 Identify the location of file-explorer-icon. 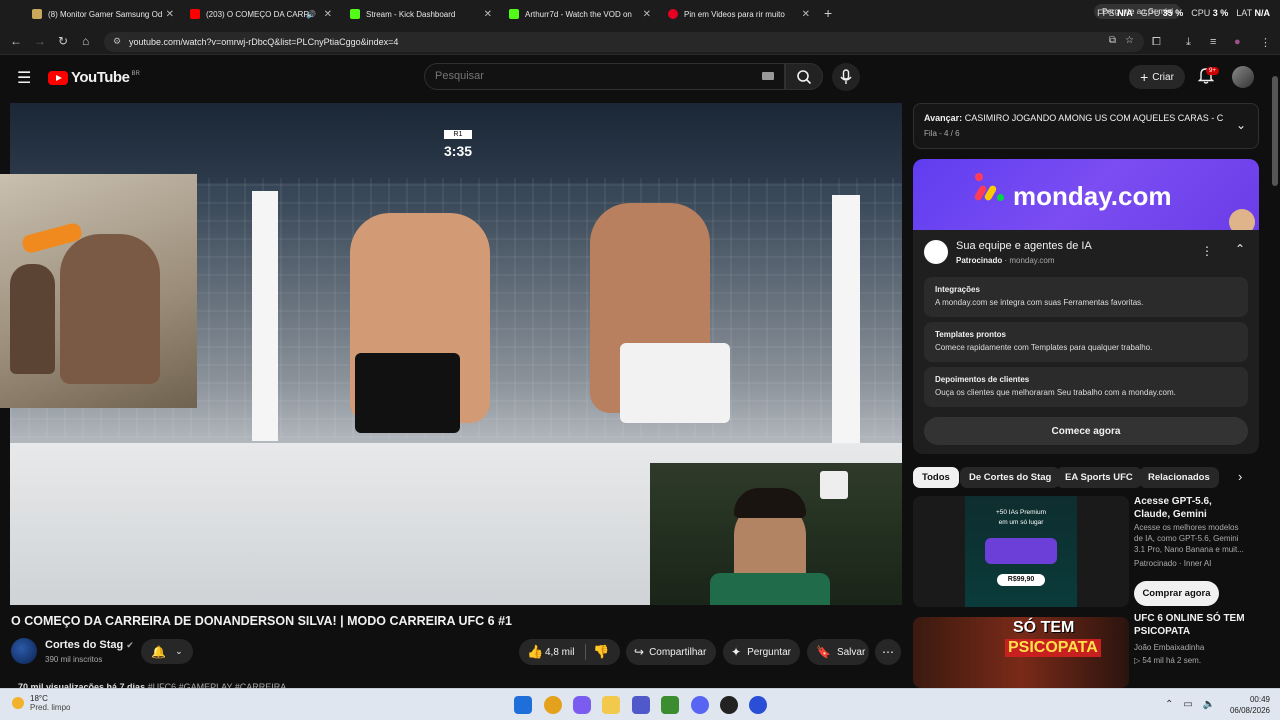
(611, 705).